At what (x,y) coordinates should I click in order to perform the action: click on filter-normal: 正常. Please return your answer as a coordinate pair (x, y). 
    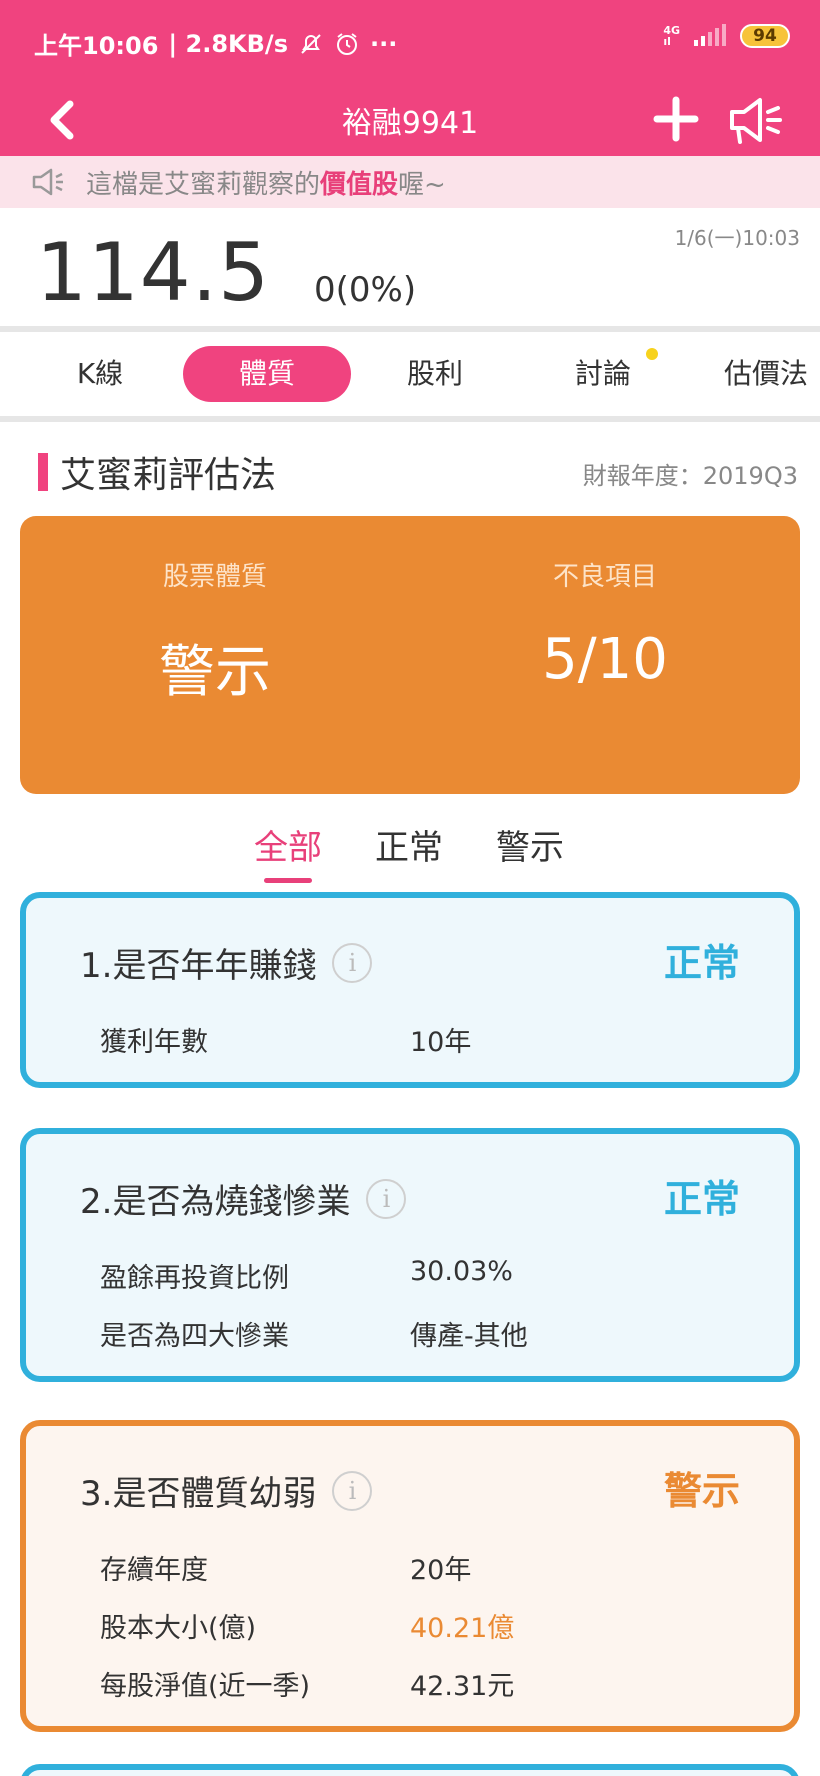
    Looking at the image, I should click on (409, 844).